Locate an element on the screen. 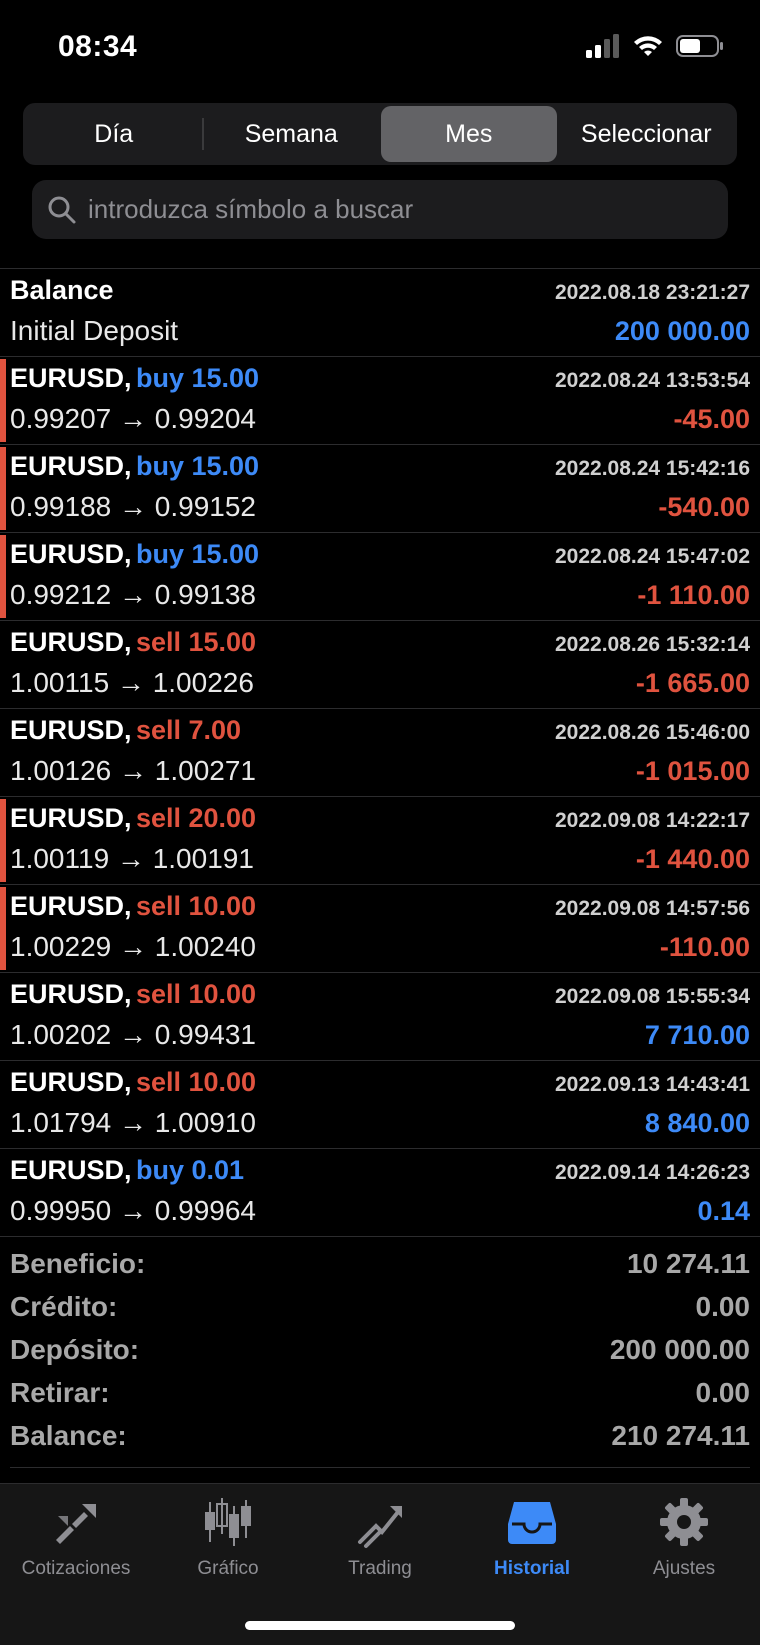  tab-label: Gráfico is located at coordinates (228, 1568).